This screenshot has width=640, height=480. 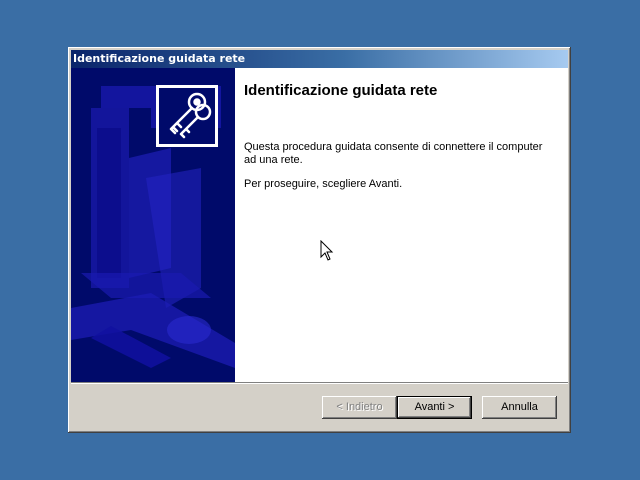 What do you see at coordinates (319, 59) in the screenshot?
I see `title-bar: Identificazione guidata rete` at bounding box center [319, 59].